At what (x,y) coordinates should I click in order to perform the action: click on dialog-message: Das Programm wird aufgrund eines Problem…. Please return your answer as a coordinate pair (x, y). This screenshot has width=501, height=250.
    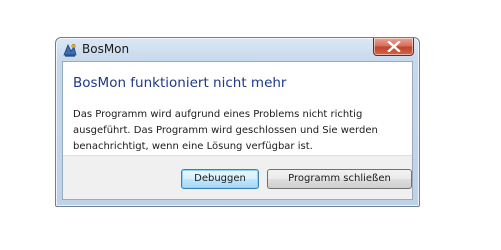
    Looking at the image, I should click on (240, 131).